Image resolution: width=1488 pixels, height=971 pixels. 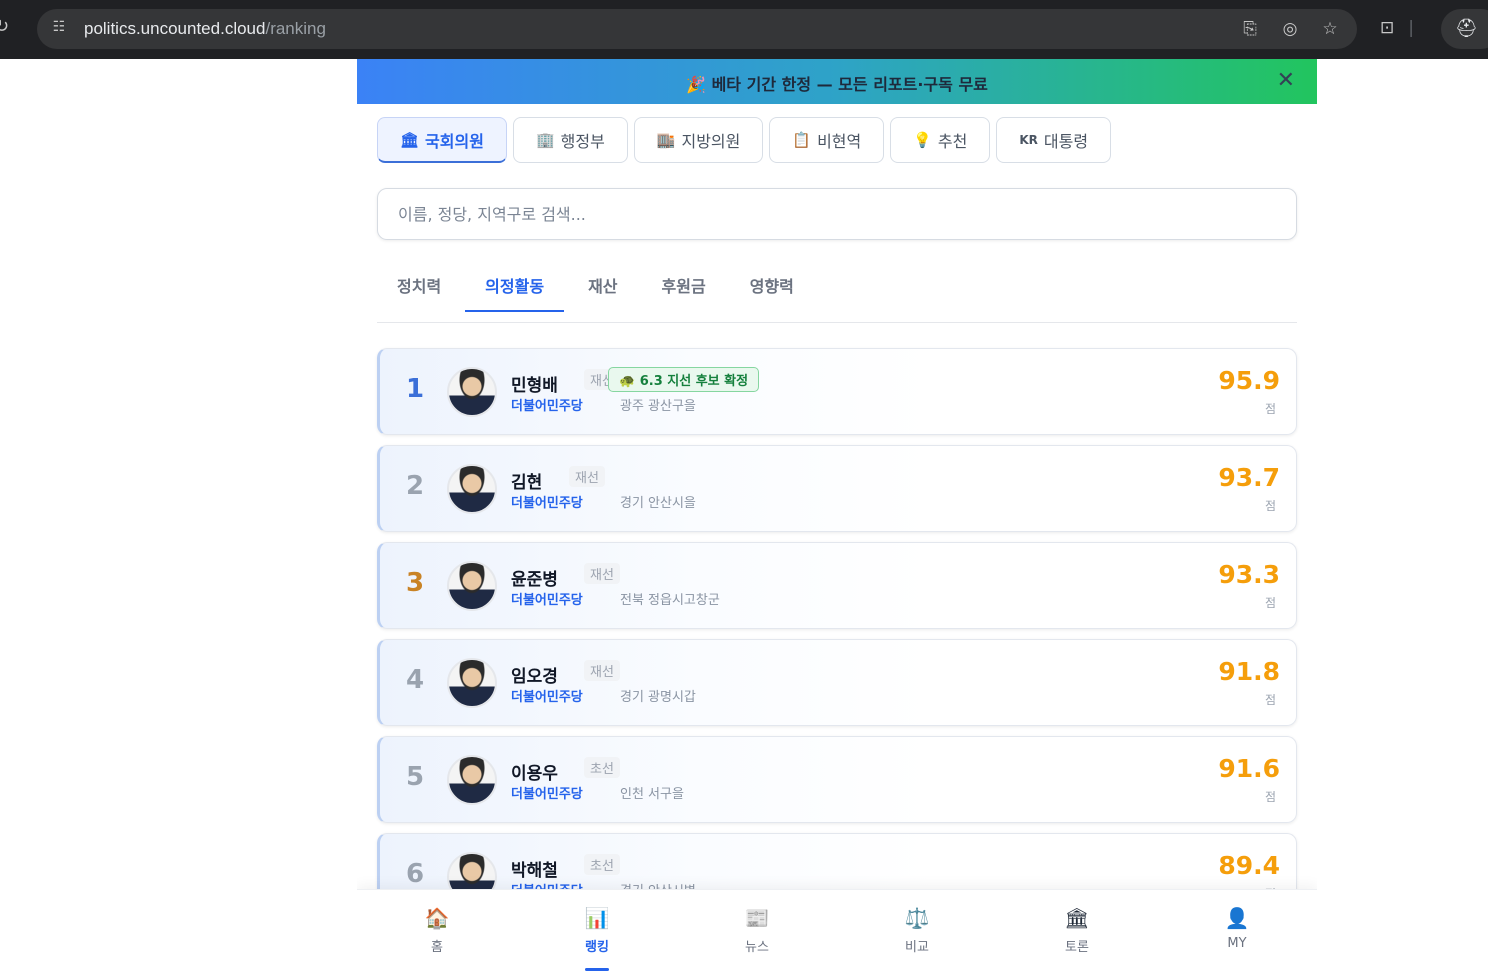 What do you see at coordinates (1249, 574) in the screenshot?
I see `score-value: 93.3` at bounding box center [1249, 574].